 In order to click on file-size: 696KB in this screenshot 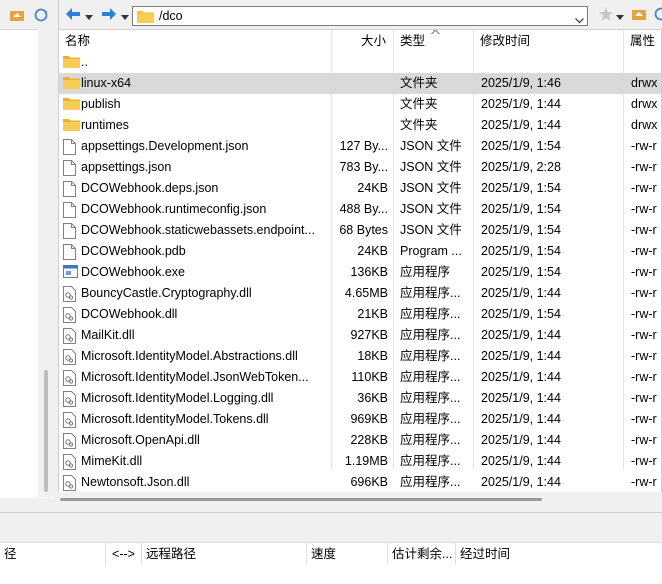, I will do `click(369, 482)`.